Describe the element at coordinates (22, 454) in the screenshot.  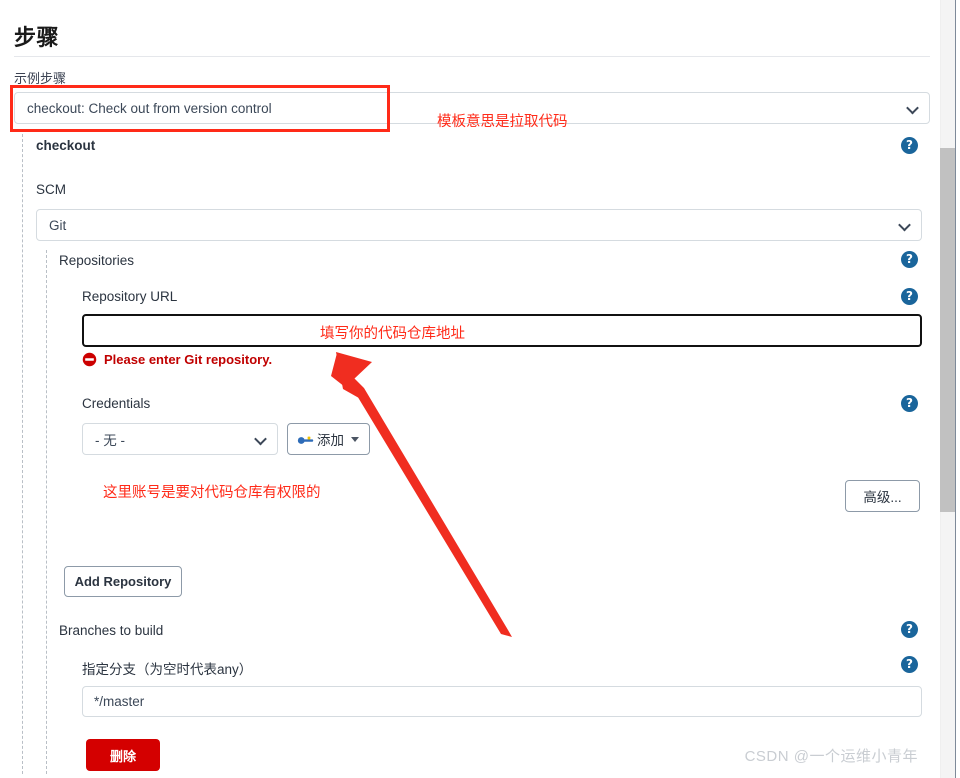
I see `step-guide-line` at that location.